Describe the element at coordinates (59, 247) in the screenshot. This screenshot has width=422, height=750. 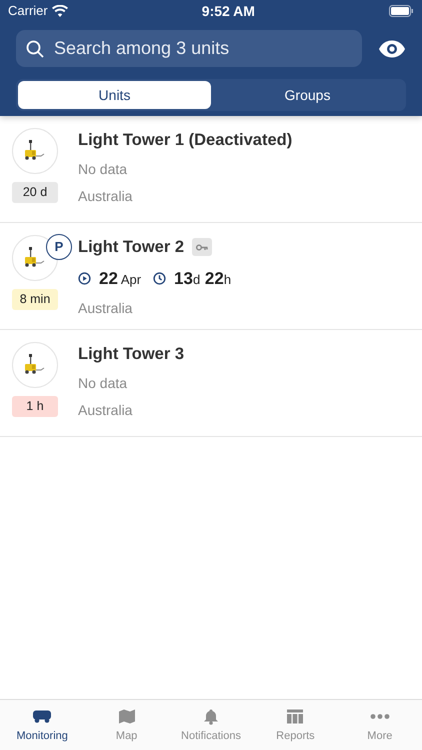
I see `parked-badge: P` at that location.